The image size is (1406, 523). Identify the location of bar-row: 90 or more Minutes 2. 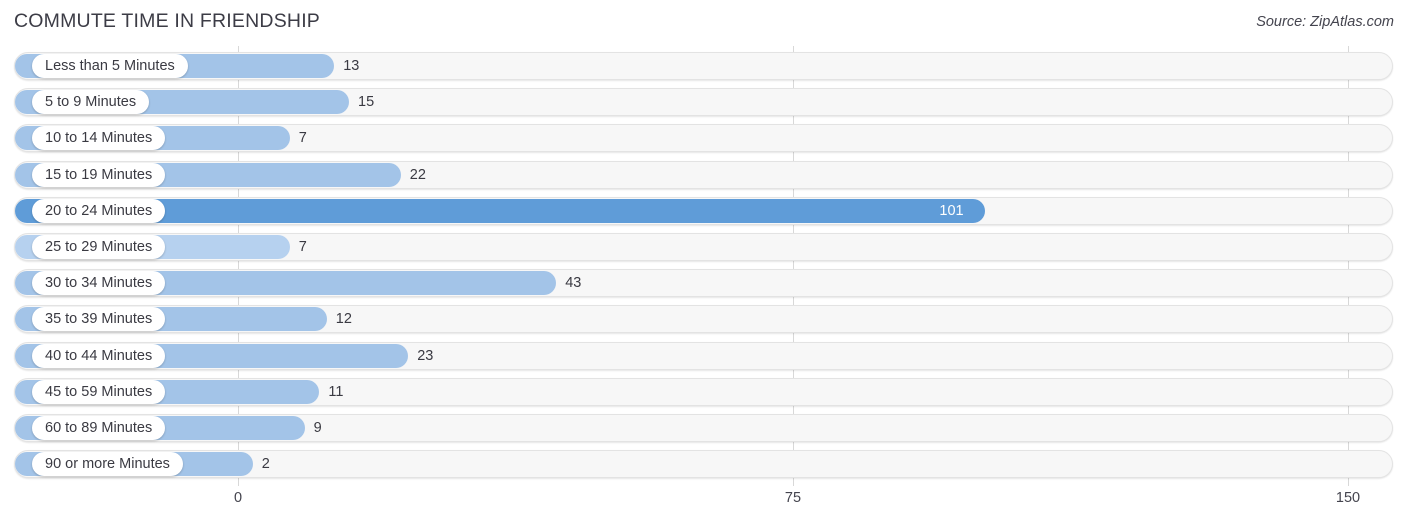
(703, 464).